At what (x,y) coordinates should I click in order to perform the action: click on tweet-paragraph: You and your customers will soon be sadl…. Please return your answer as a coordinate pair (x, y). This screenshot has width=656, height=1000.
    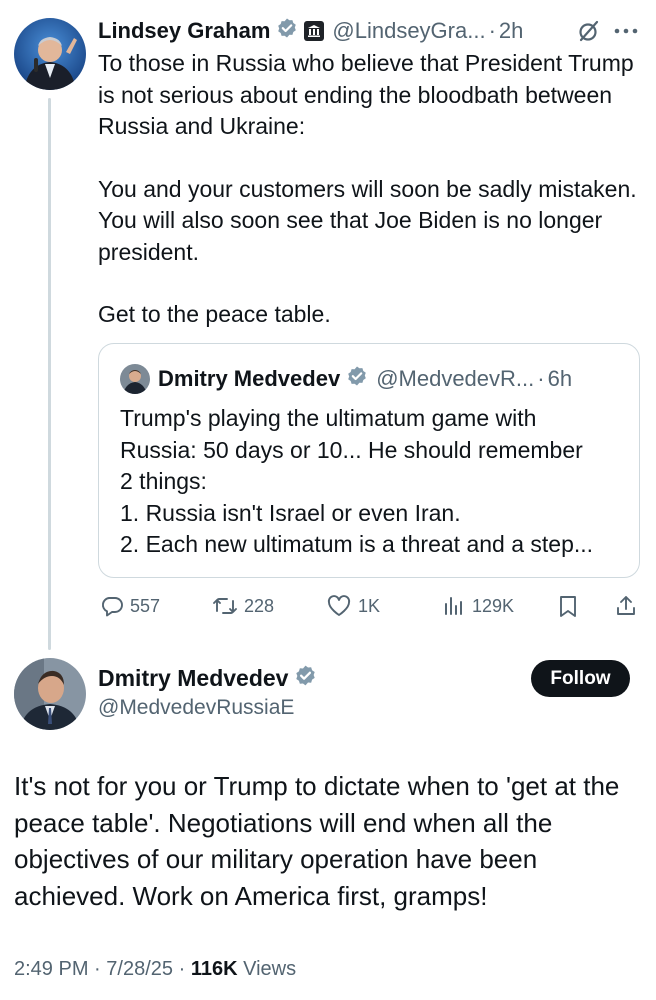
    Looking at the image, I should click on (367, 220).